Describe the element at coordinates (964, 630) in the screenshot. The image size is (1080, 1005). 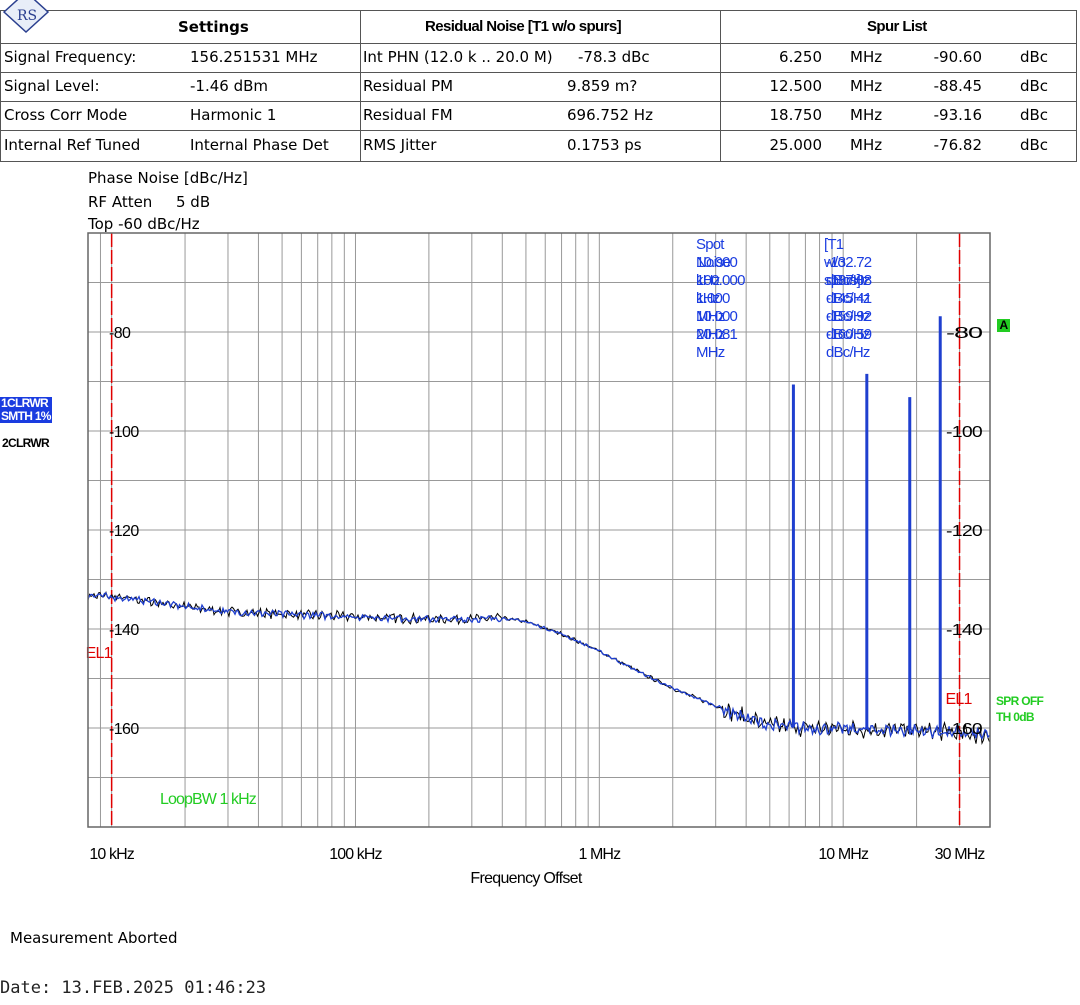
I see `y-tick-label-right: -140` at that location.